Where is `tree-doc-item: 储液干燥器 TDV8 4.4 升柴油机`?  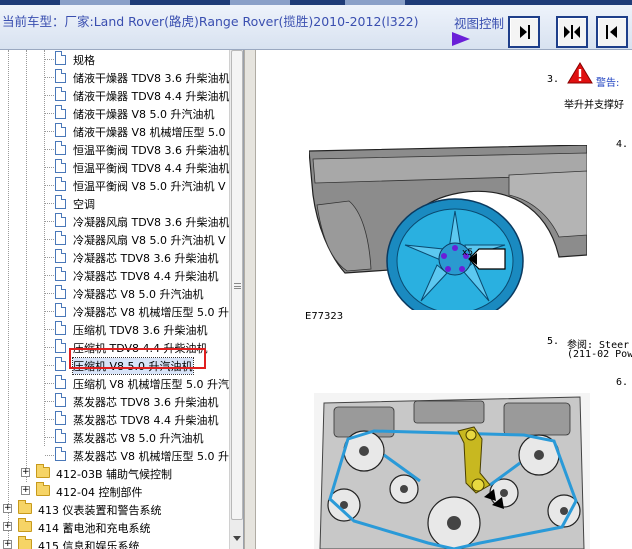
tree-doc-item: 储液干燥器 TDV8 4.4 升柴油机 is located at coordinates (115, 95).